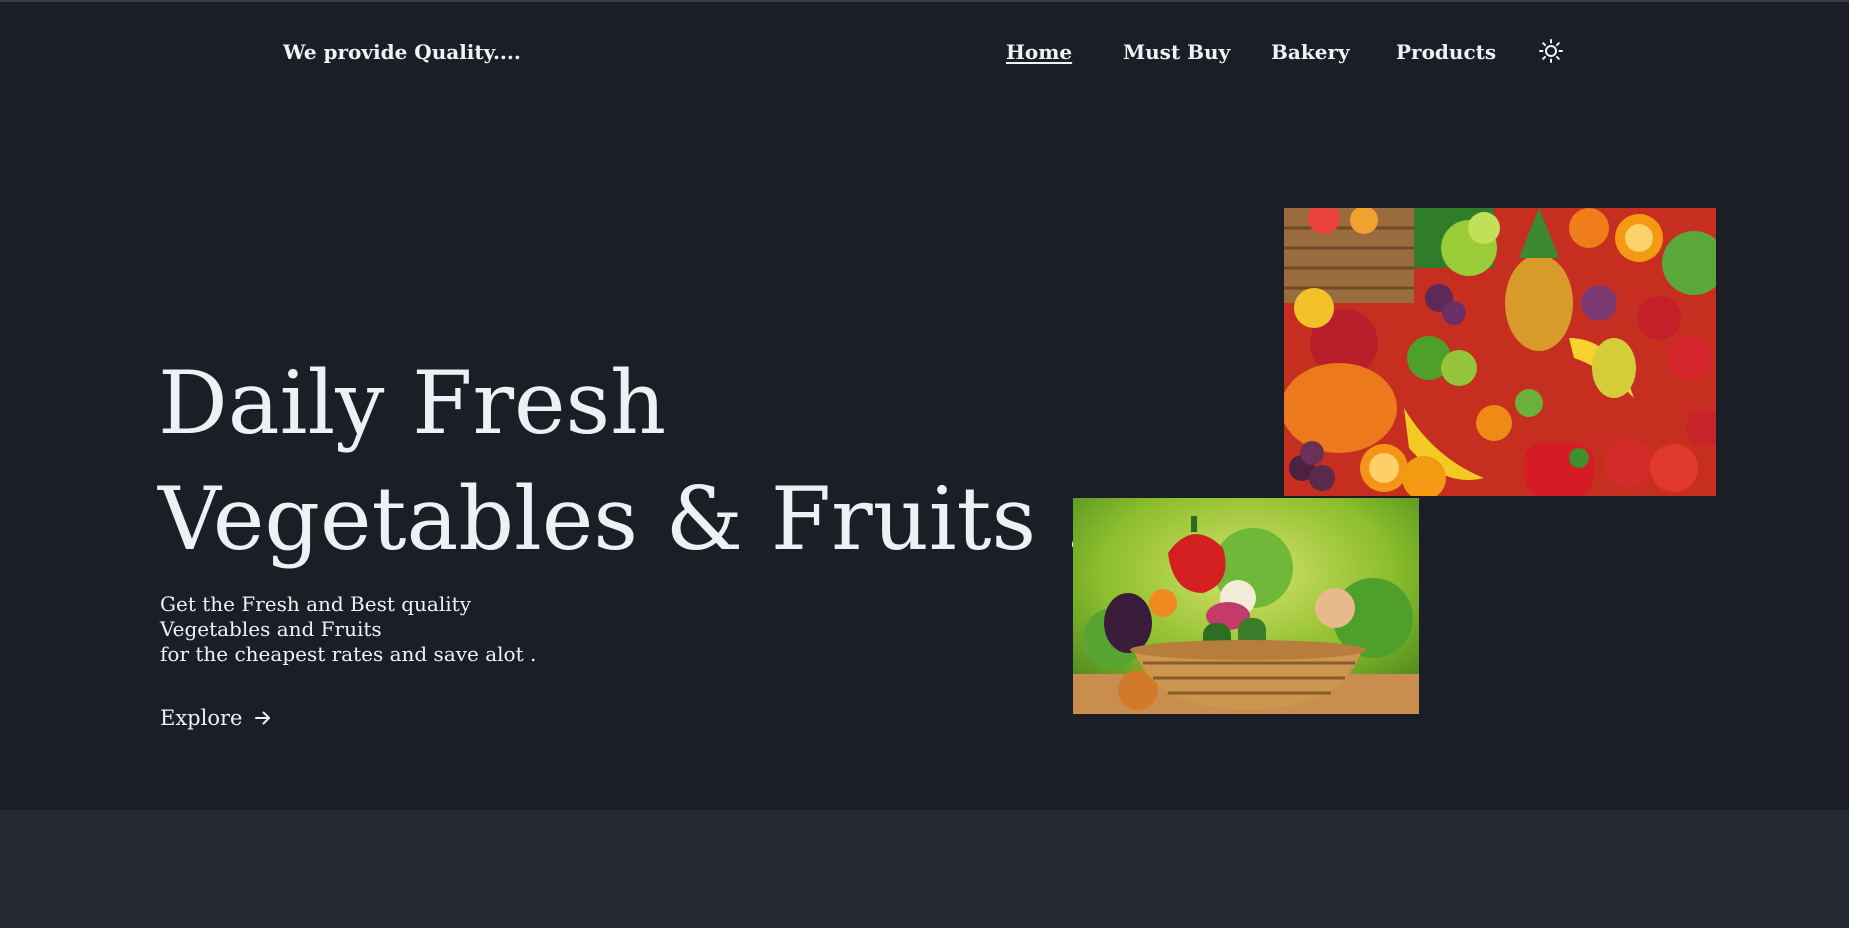 Image resolution: width=1849 pixels, height=928 pixels. Describe the element at coordinates (348, 654) in the screenshot. I see `hero-subtitle-line-3: for the cheapest rates and save alot .` at that location.